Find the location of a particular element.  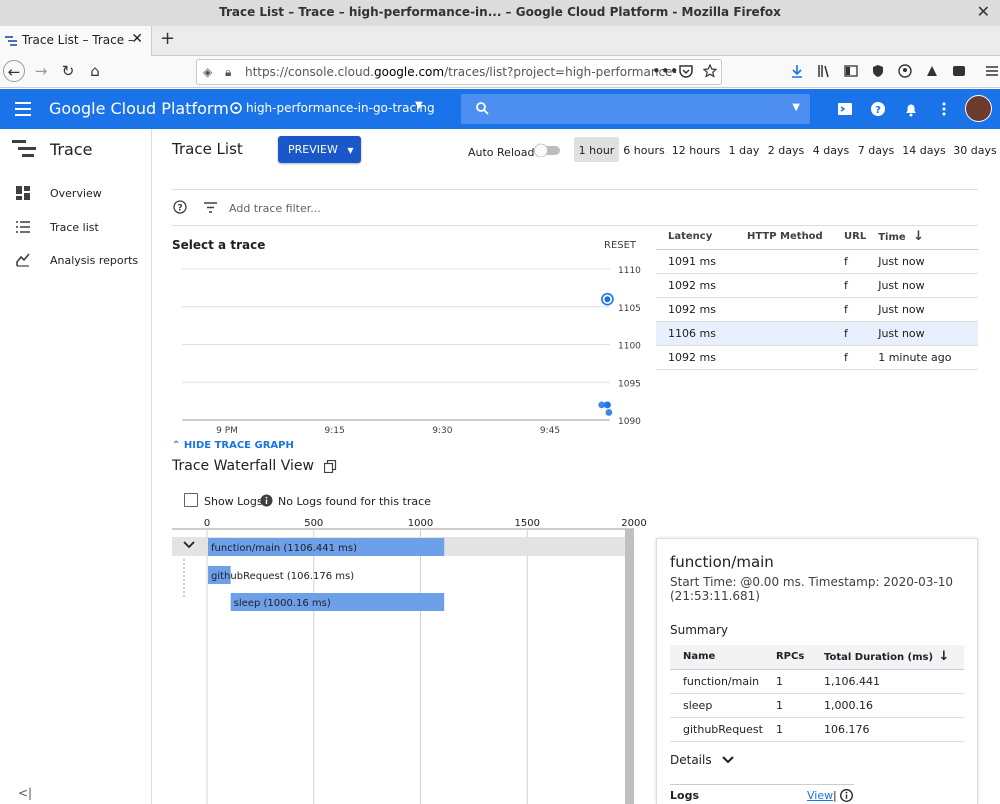

collapse-sidebar-icon: <| is located at coordinates (25, 793).